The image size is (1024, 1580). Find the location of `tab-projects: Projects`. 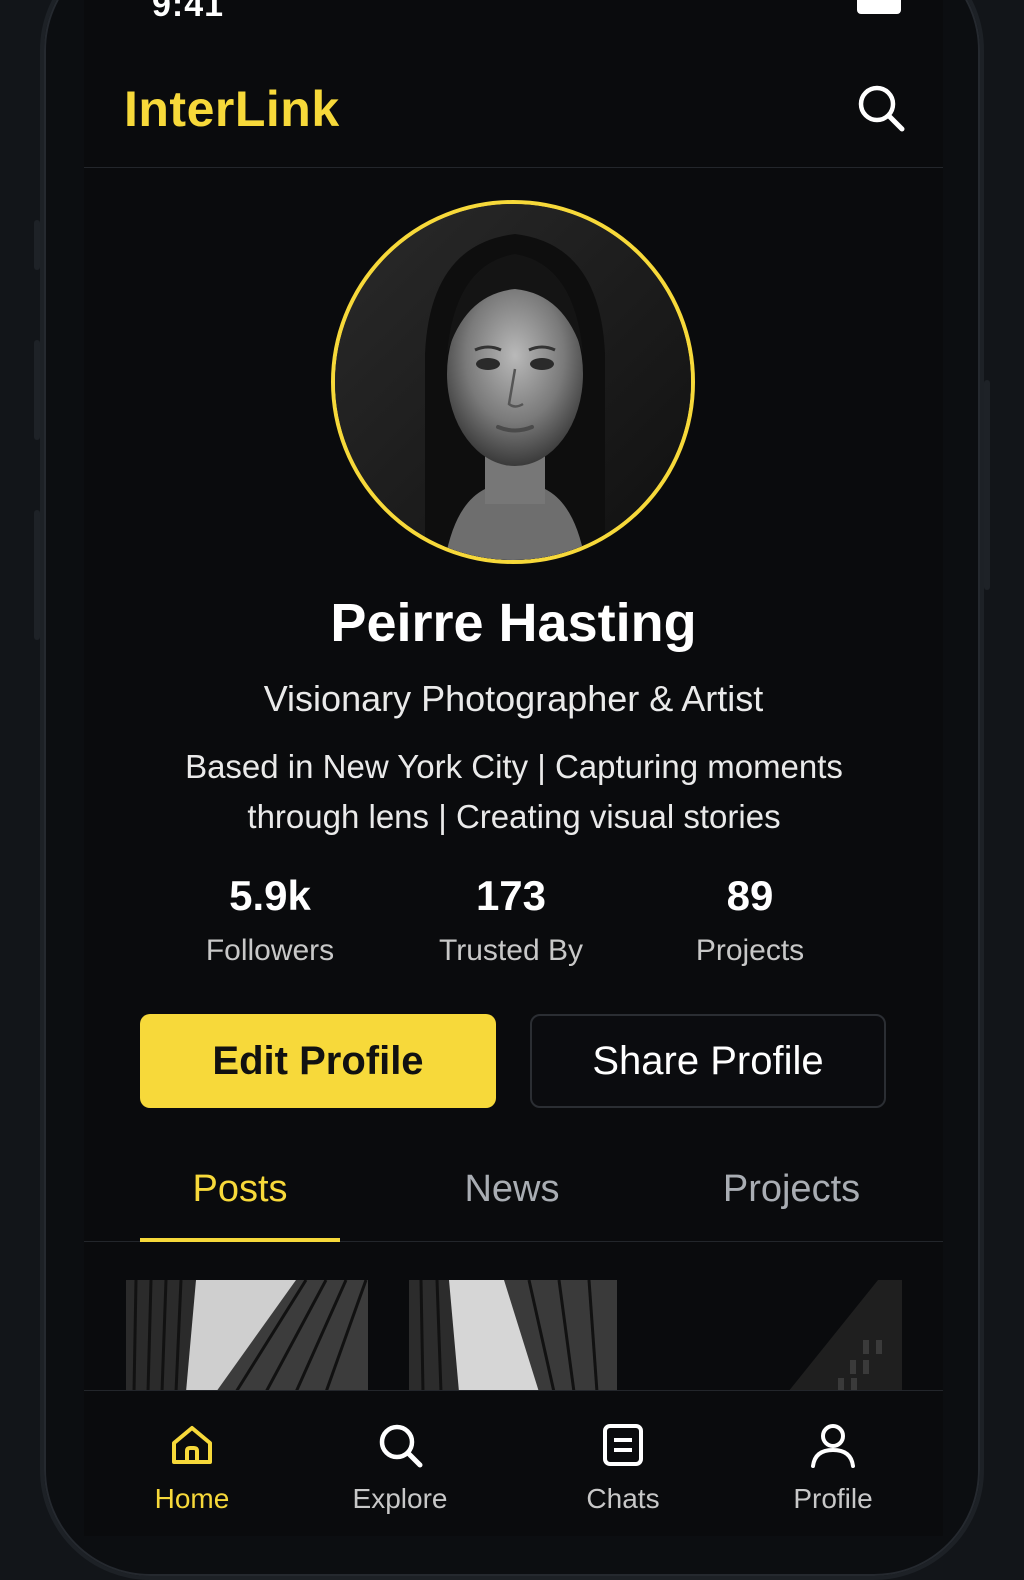

tab-projects: Projects is located at coordinates (791, 1189).